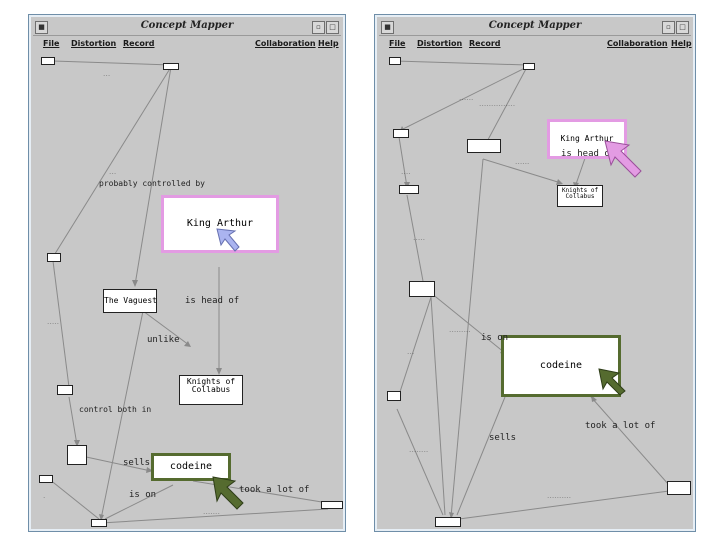 The image size is (720, 540). I want to click on link-label: control both in, so click(115, 409).